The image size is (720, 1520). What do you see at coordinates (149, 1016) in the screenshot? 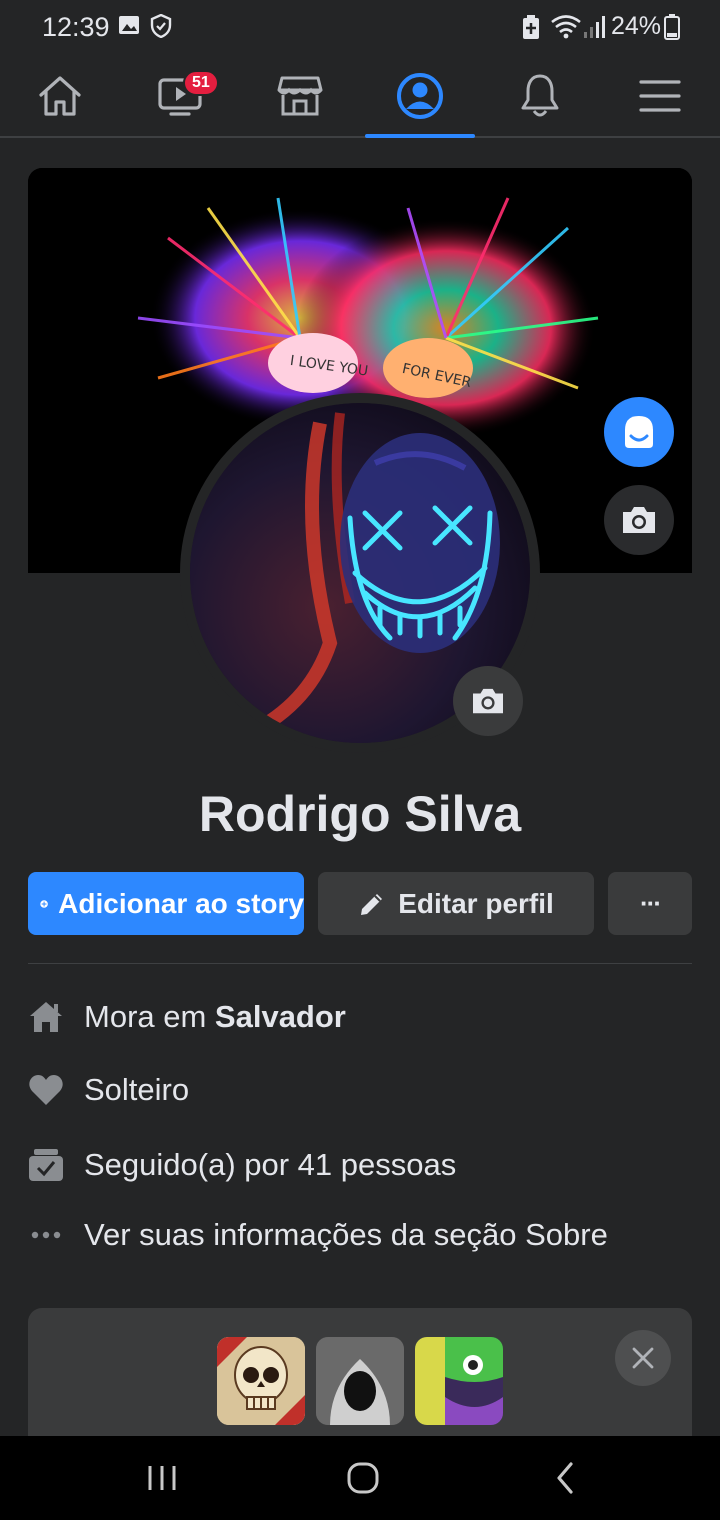
I see `lives-in-prefix: Mora em` at bounding box center [149, 1016].